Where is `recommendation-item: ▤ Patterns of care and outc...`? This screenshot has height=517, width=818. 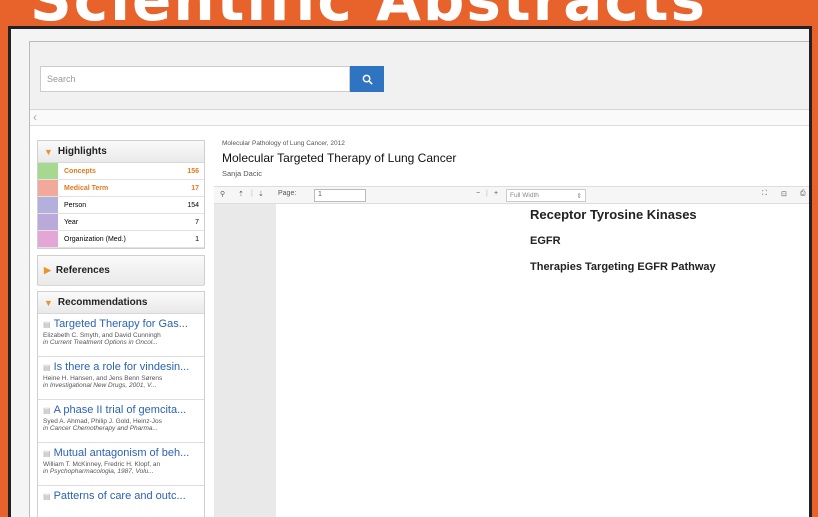
recommendation-item: ▤ Patterns of care and outc... is located at coordinates (121, 501).